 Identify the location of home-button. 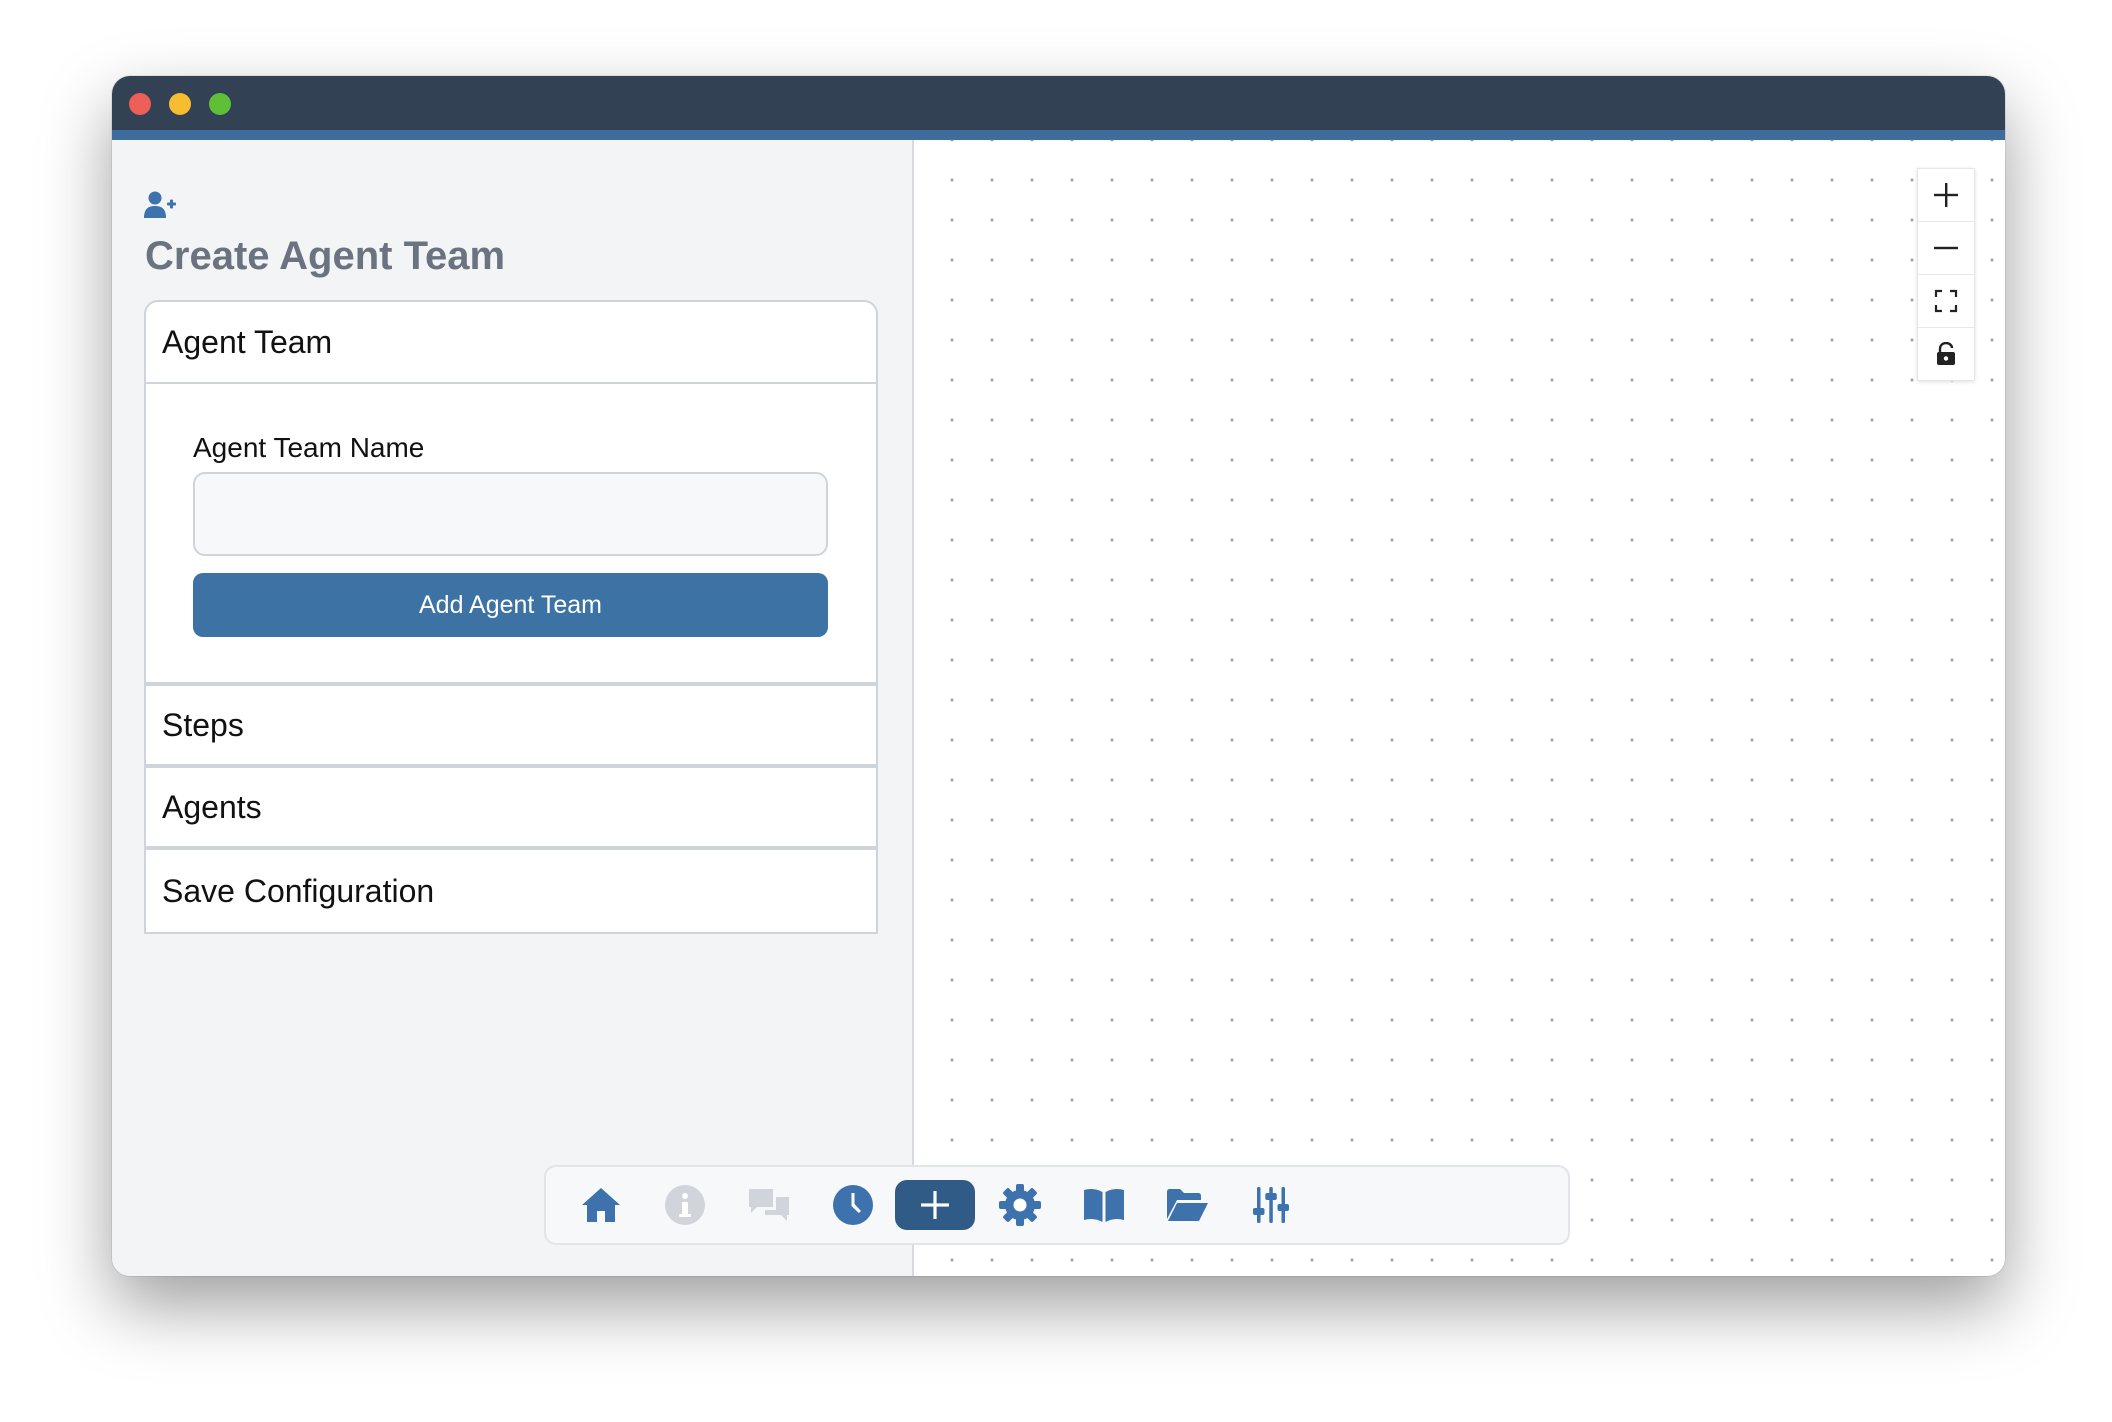
(601, 1205).